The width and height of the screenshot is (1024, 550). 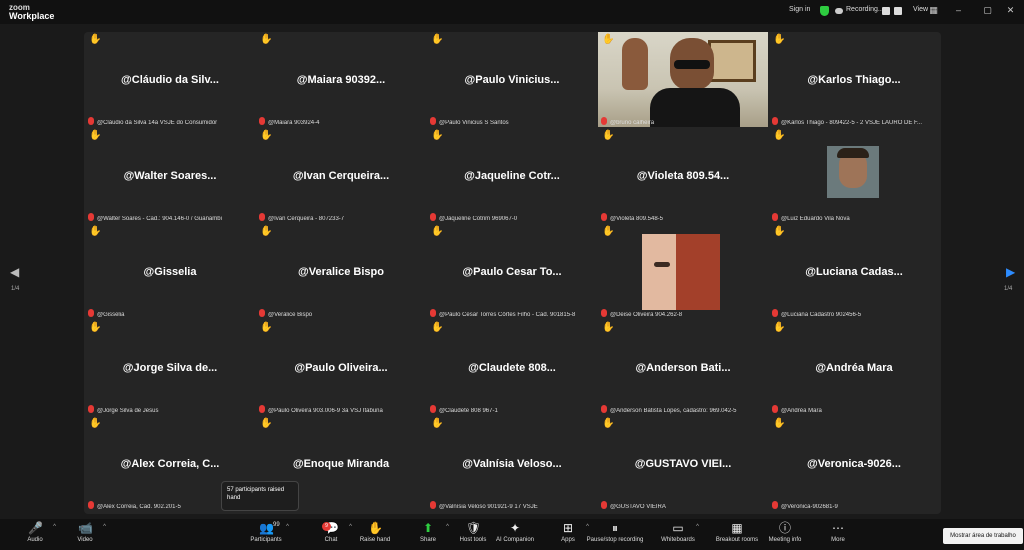 I want to click on grid-view-icon: ▦, so click(x=933, y=10).